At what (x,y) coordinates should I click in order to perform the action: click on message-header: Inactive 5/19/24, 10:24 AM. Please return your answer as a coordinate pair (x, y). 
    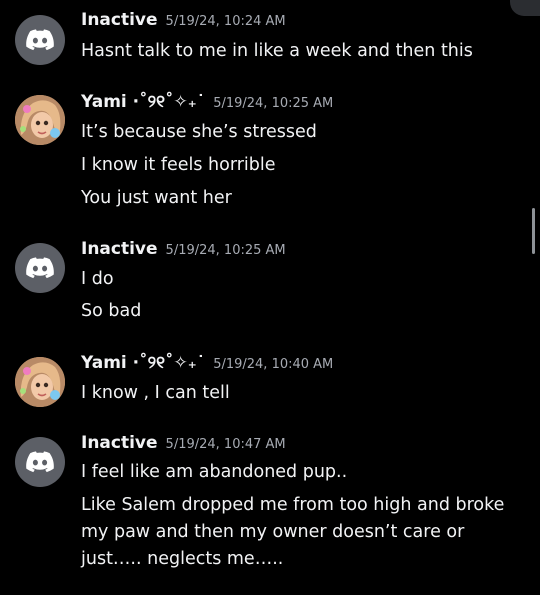
    Looking at the image, I should click on (183, 22).